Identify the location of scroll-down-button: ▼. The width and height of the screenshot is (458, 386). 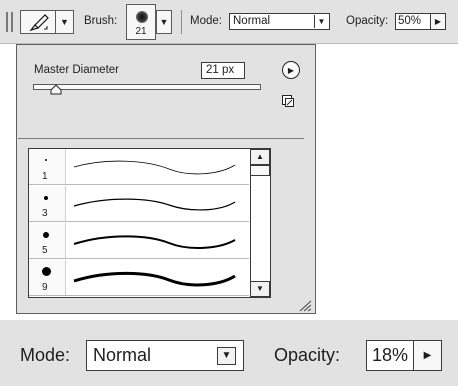
(260, 289).